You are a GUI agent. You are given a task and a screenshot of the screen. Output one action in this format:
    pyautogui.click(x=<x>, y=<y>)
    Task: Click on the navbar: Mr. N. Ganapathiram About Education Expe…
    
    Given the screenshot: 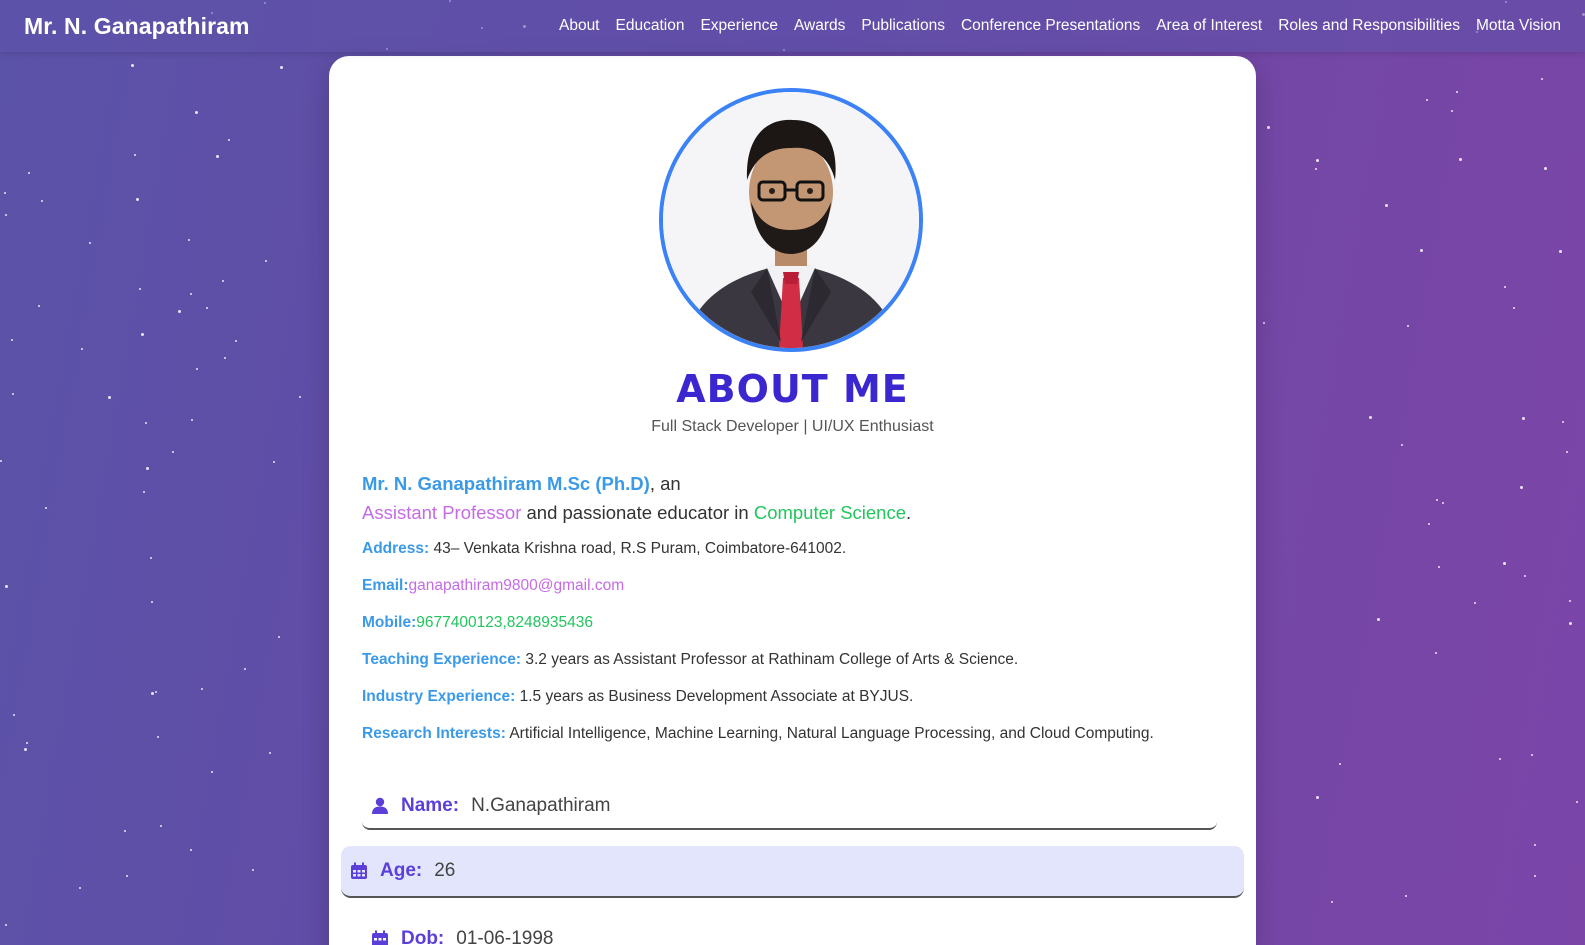 What is the action you would take?
    pyautogui.click(x=792, y=26)
    